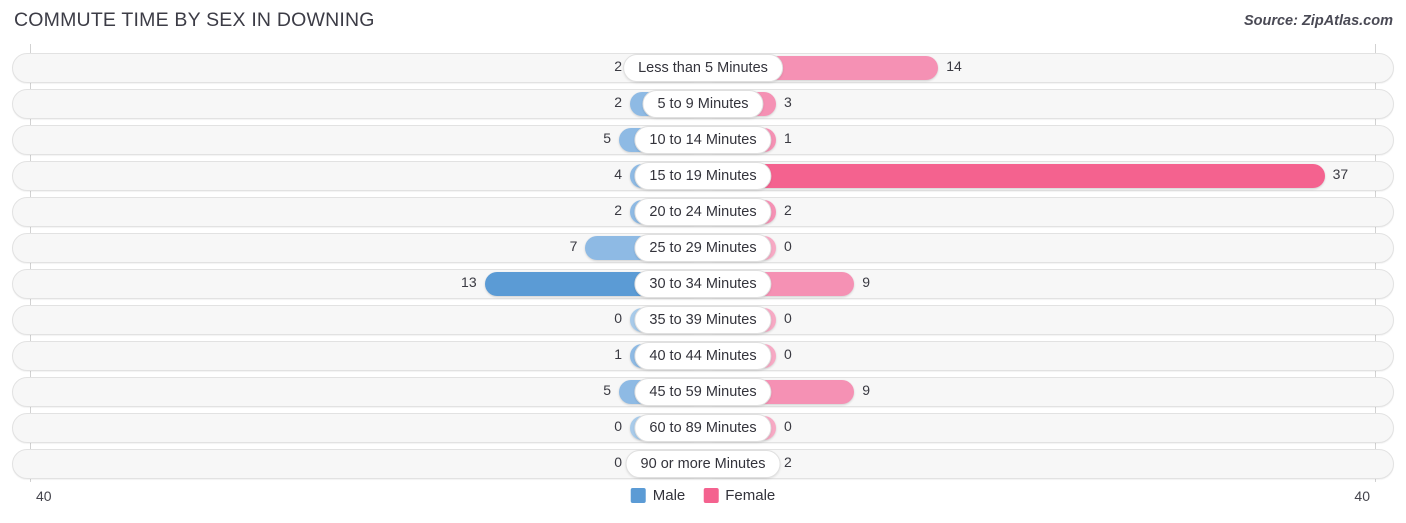 This screenshot has height=523, width=1406. What do you see at coordinates (1014, 176) in the screenshot?
I see `bar-female` at bounding box center [1014, 176].